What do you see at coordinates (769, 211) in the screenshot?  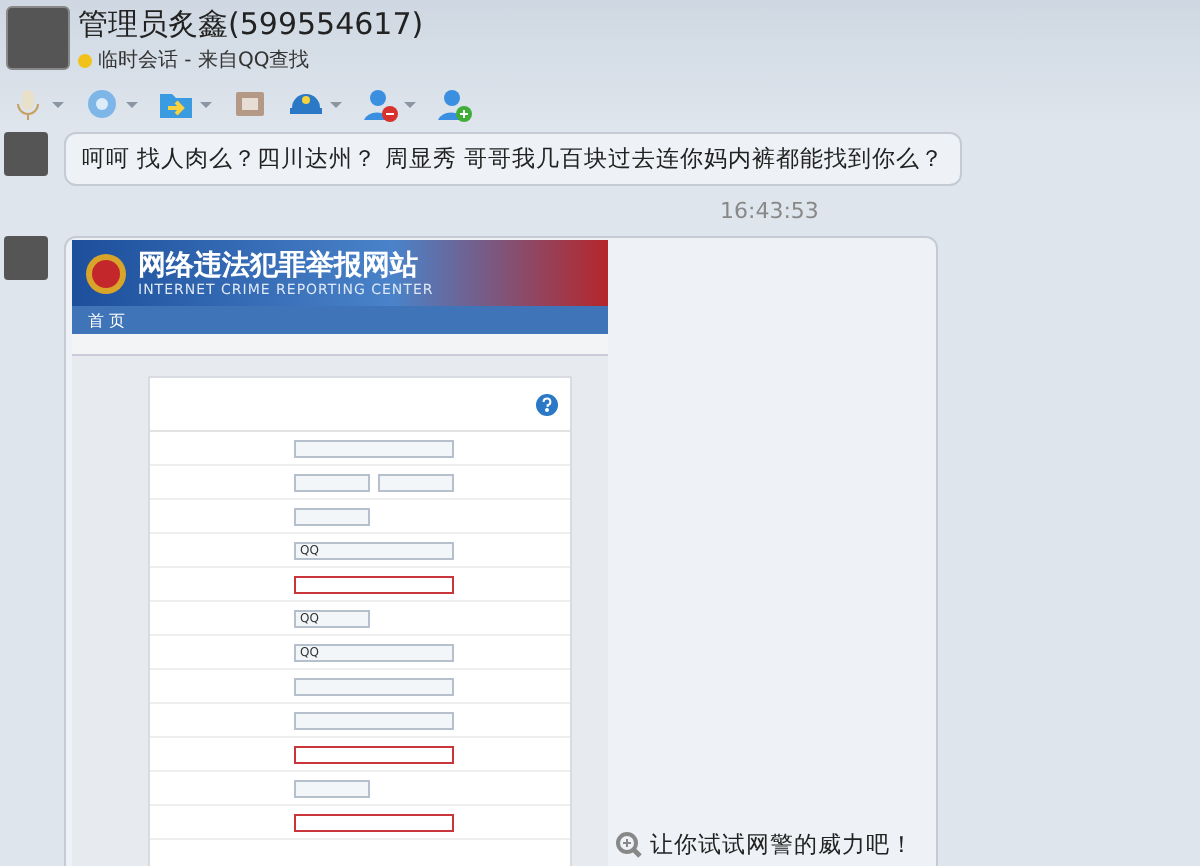 I see `message-time: 16:43:53` at bounding box center [769, 211].